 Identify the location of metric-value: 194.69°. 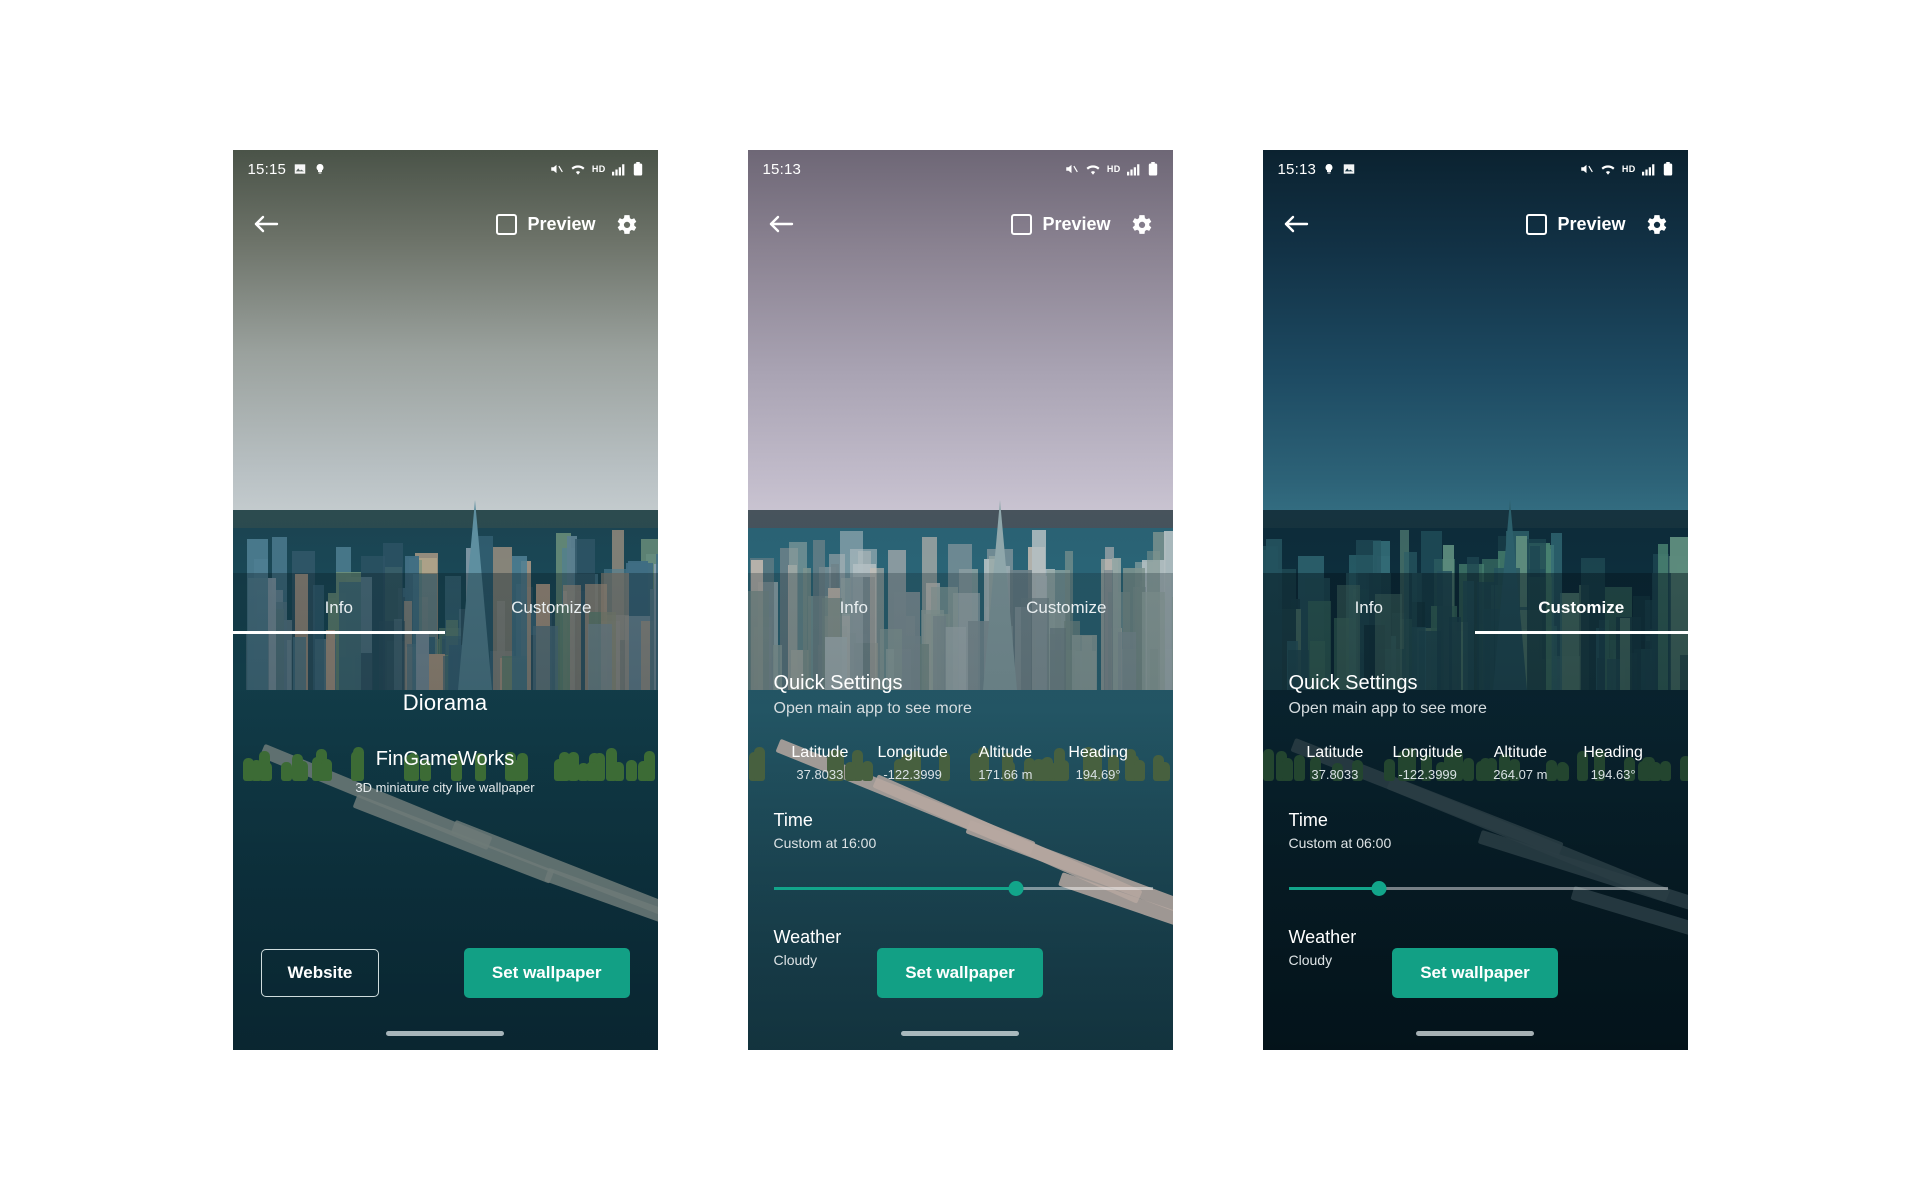
(1098, 774).